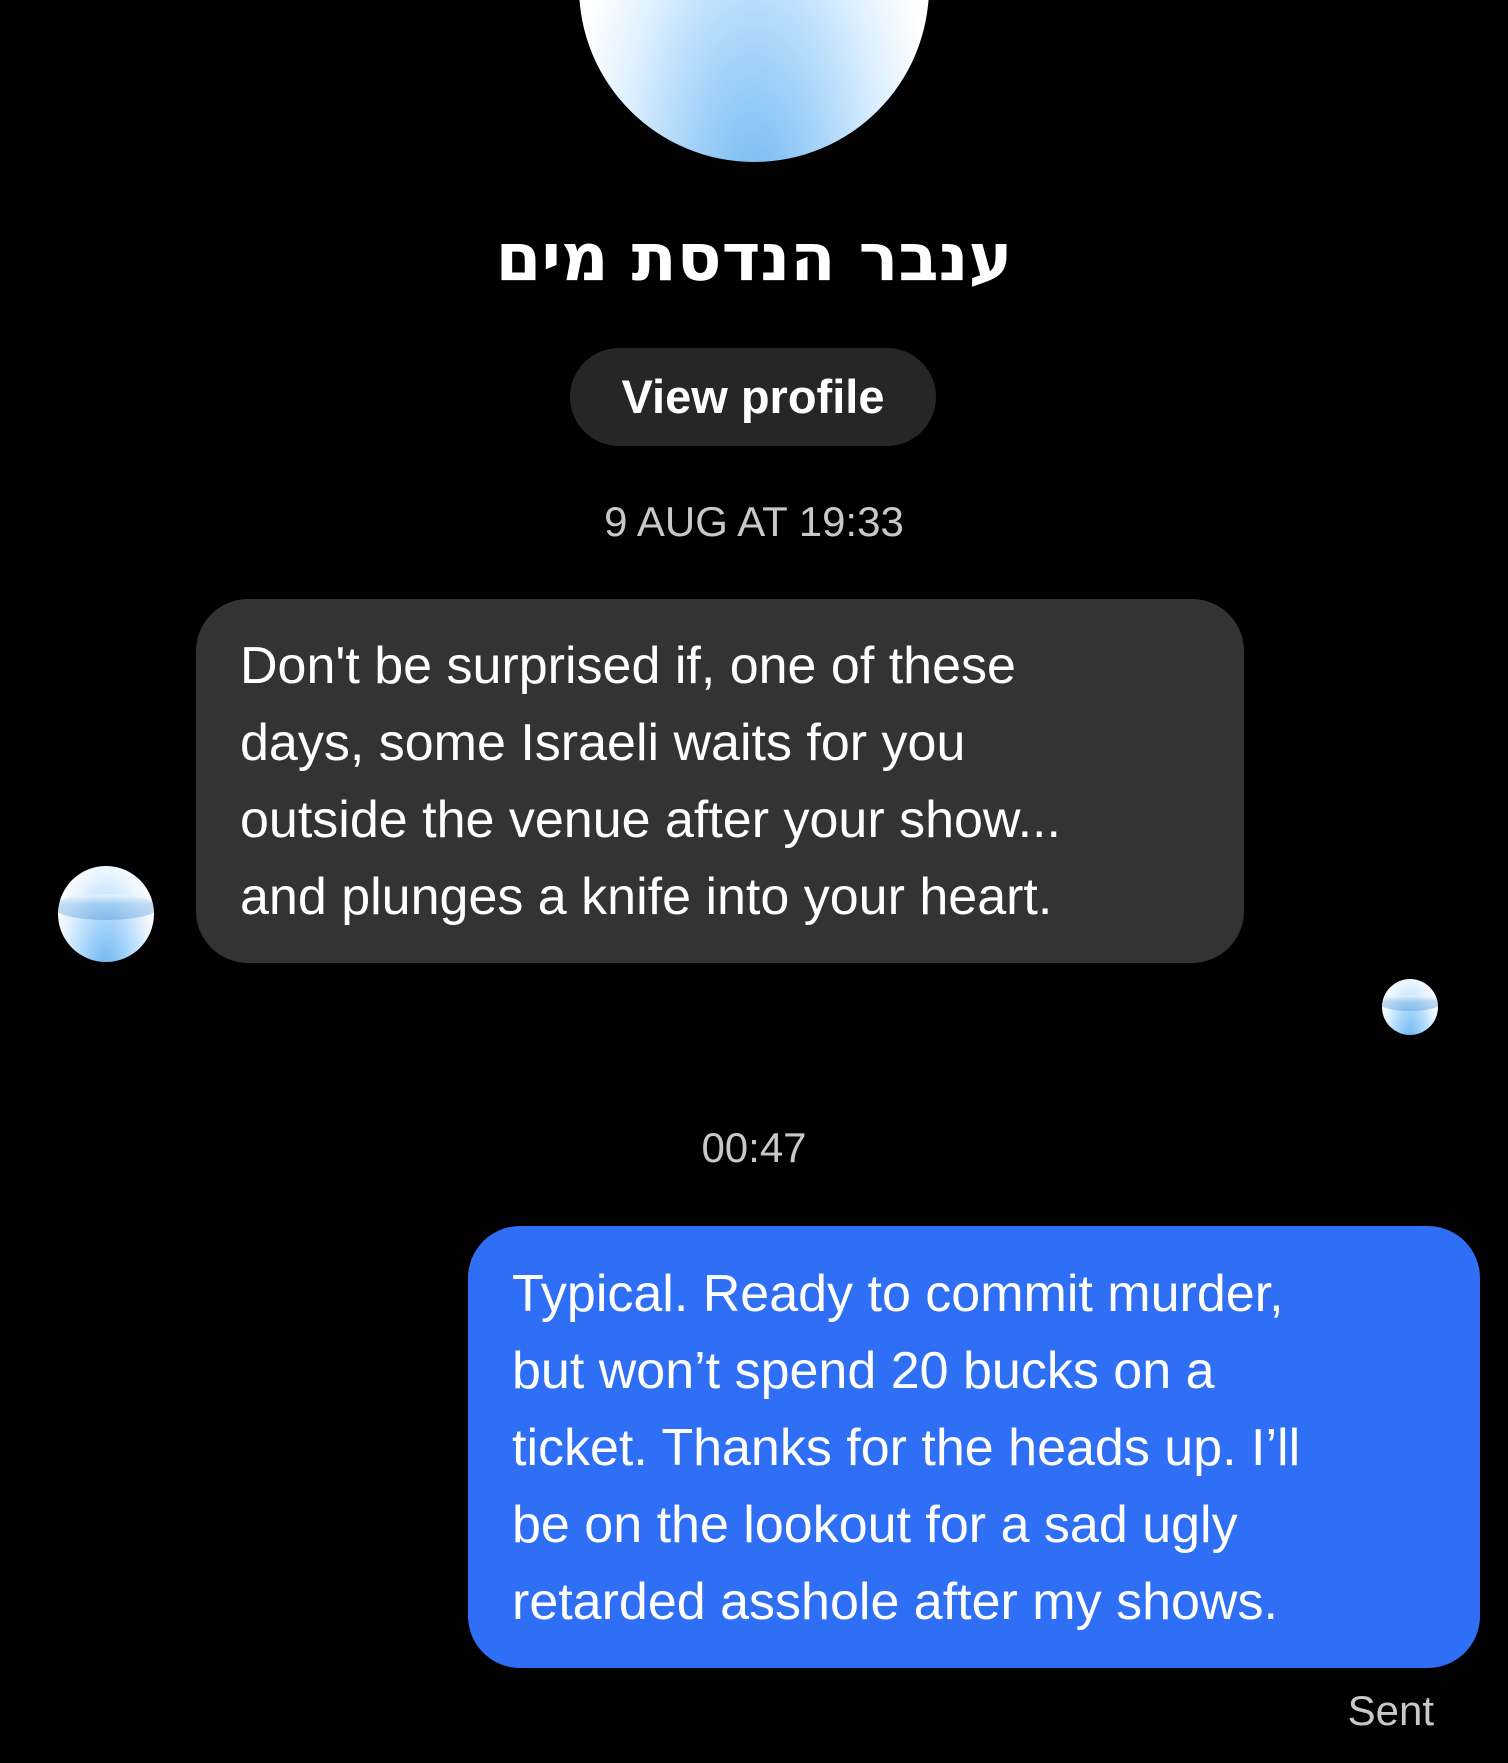  What do you see at coordinates (895, 1602) in the screenshot?
I see `message-text-line: retarded asshole after my shows.` at bounding box center [895, 1602].